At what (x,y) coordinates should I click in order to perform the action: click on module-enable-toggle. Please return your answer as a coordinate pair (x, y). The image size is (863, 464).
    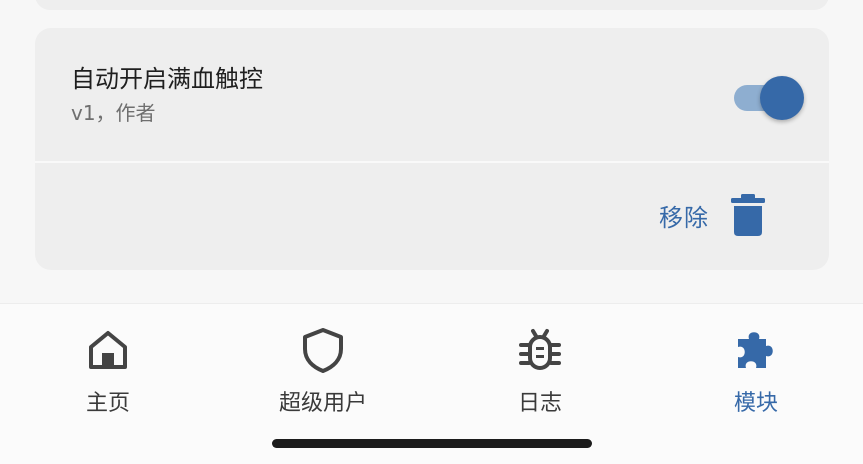
    Looking at the image, I should click on (770, 98).